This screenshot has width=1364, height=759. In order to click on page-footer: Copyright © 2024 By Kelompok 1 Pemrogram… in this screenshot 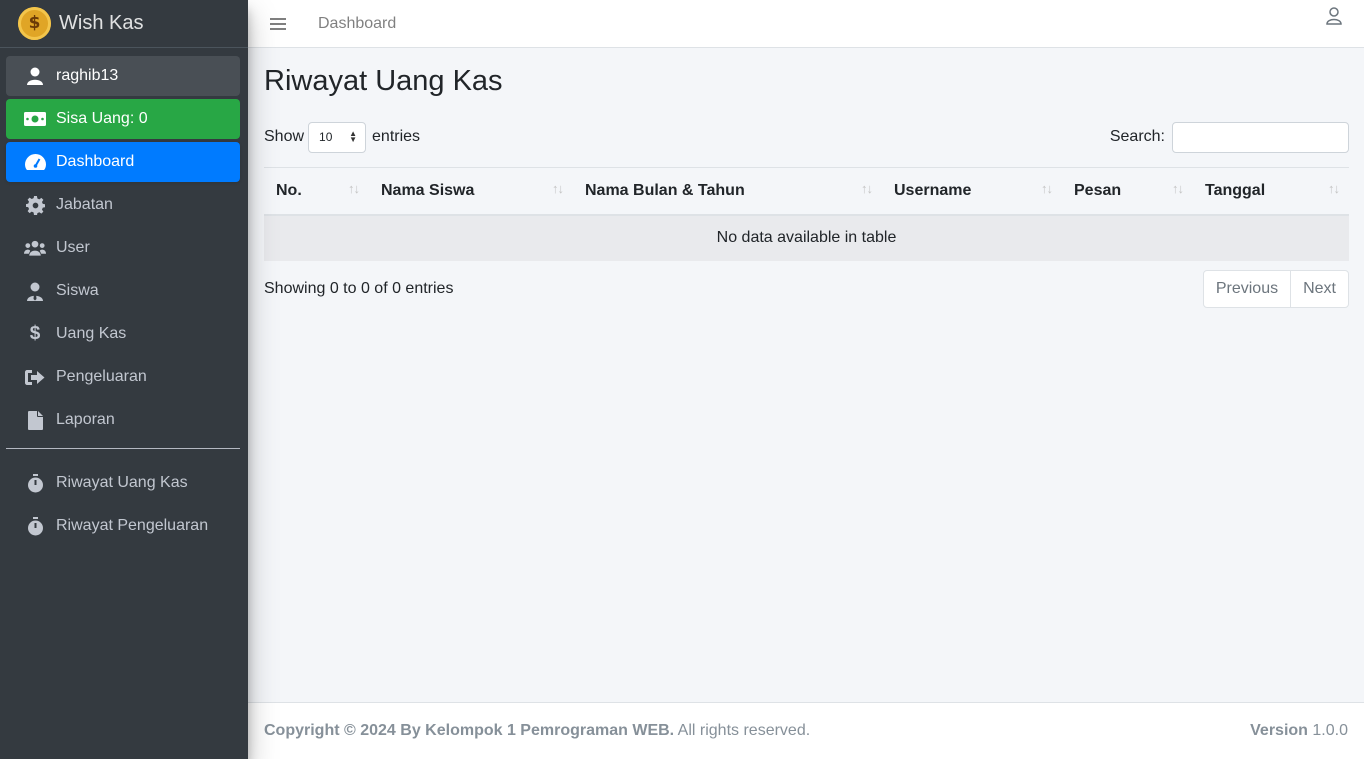, I will do `click(806, 730)`.